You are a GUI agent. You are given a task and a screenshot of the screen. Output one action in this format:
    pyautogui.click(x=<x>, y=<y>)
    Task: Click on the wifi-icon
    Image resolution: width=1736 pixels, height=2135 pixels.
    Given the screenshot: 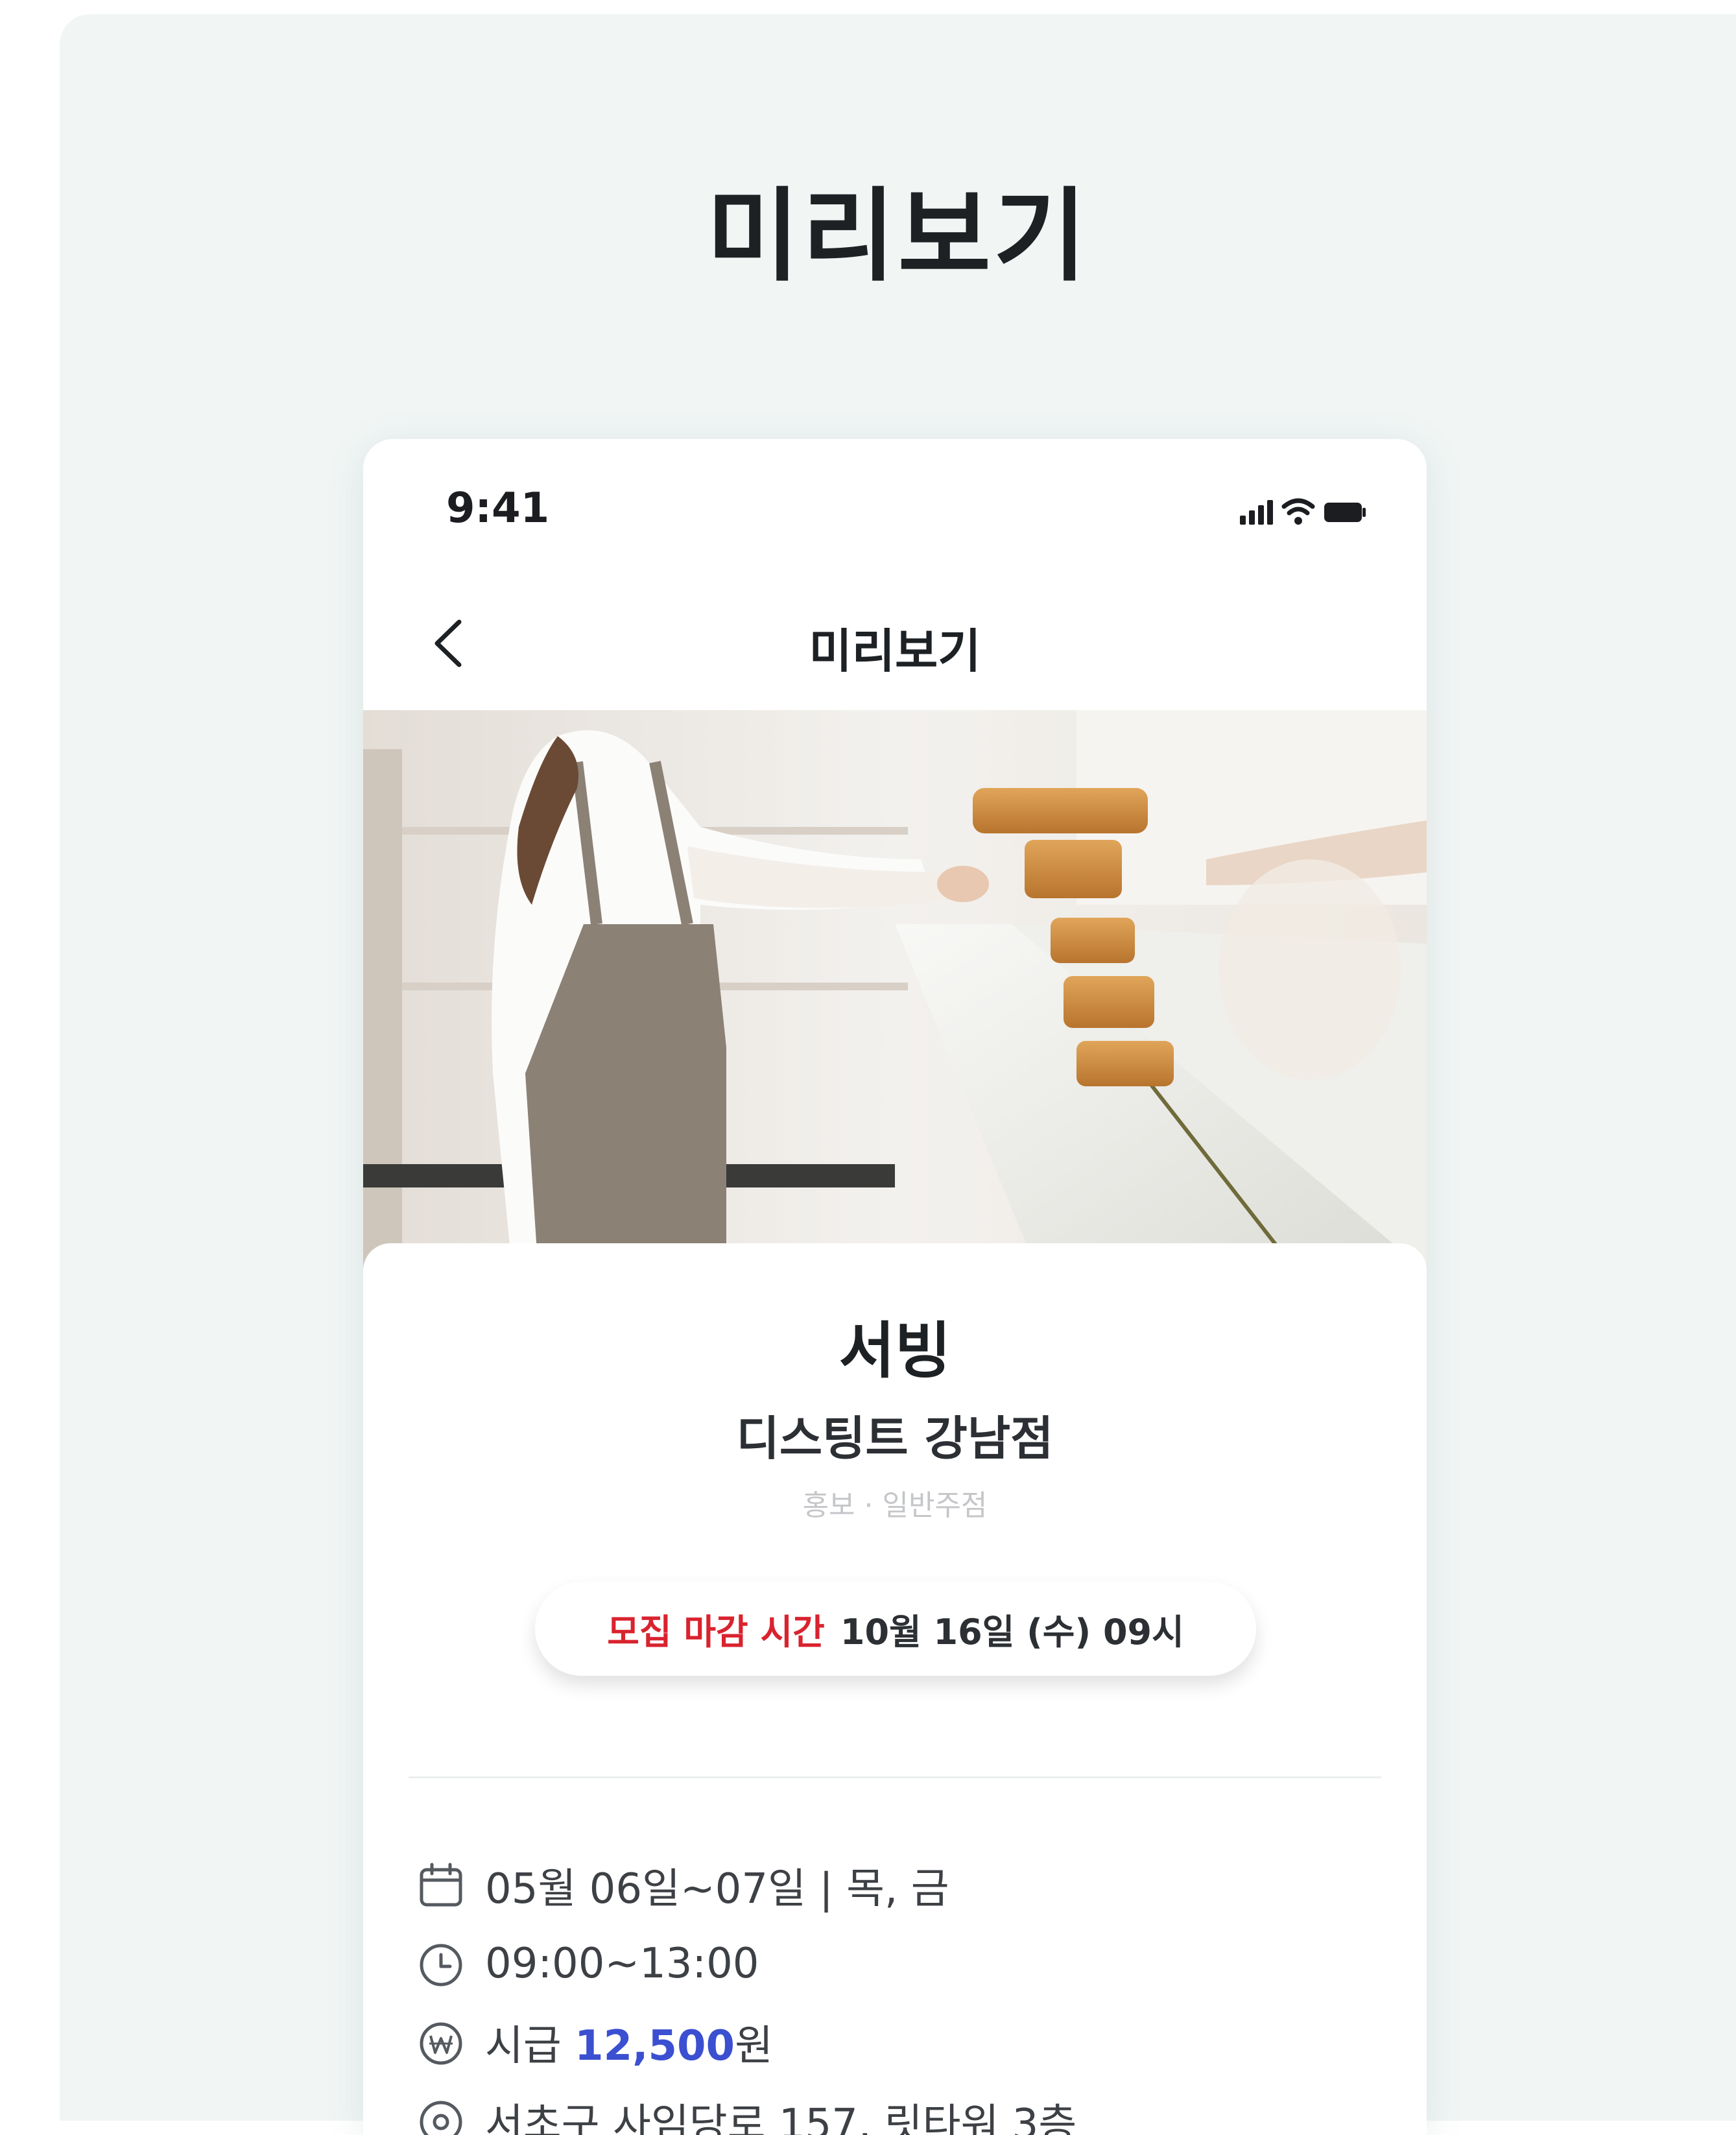 What is the action you would take?
    pyautogui.click(x=1298, y=511)
    